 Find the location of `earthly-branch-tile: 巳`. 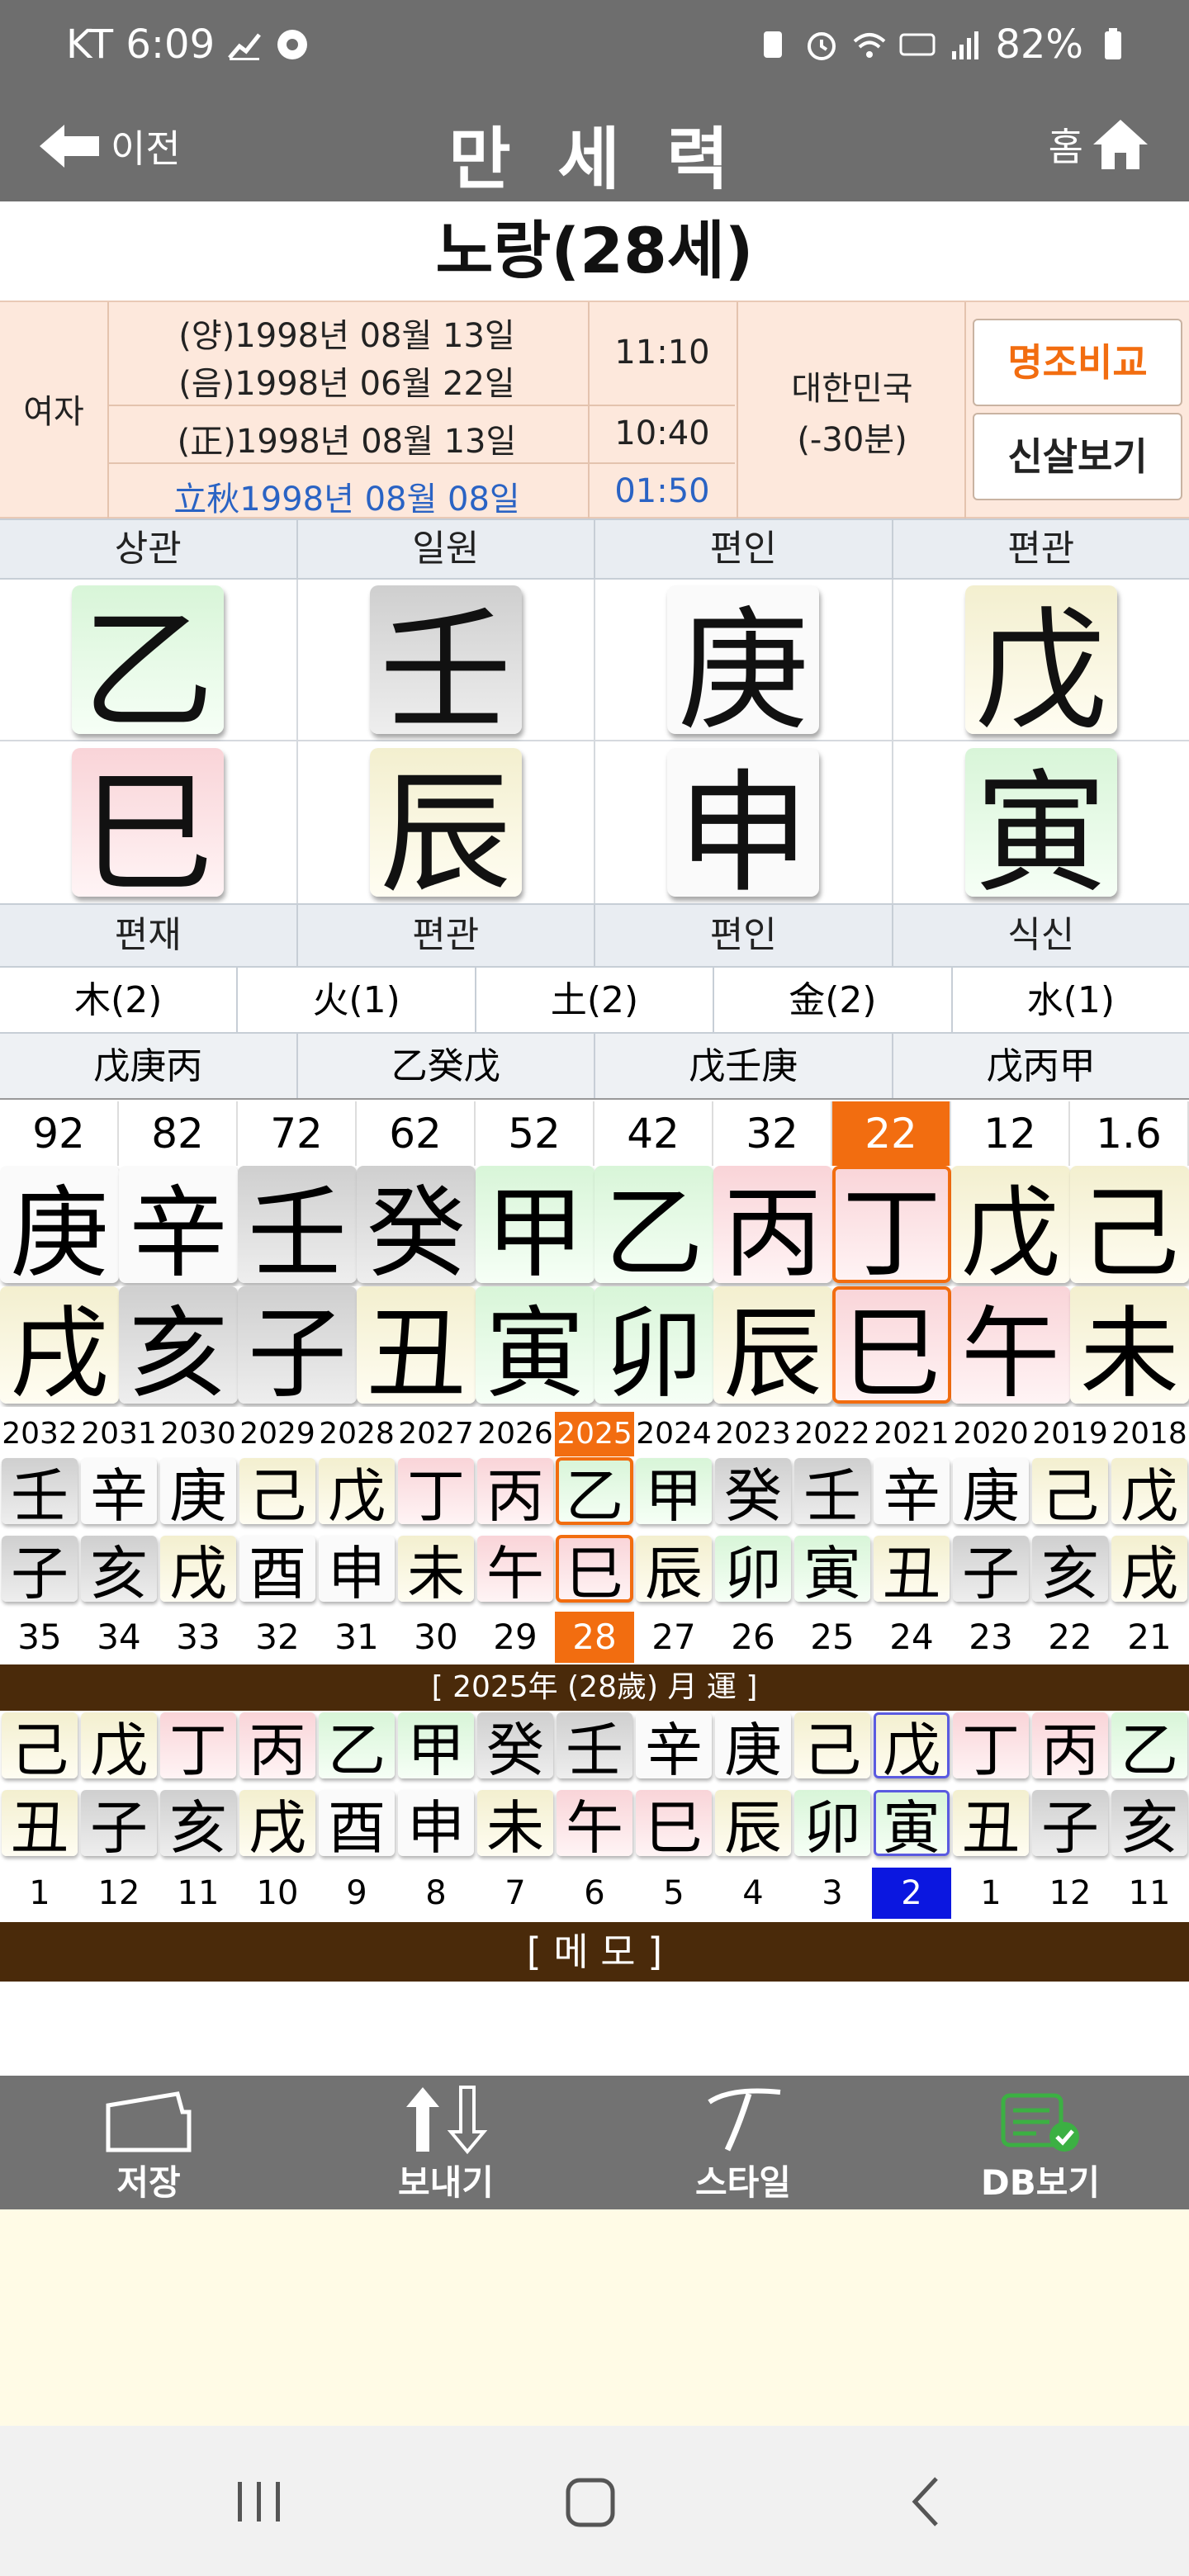

earthly-branch-tile: 巳 is located at coordinates (148, 829).